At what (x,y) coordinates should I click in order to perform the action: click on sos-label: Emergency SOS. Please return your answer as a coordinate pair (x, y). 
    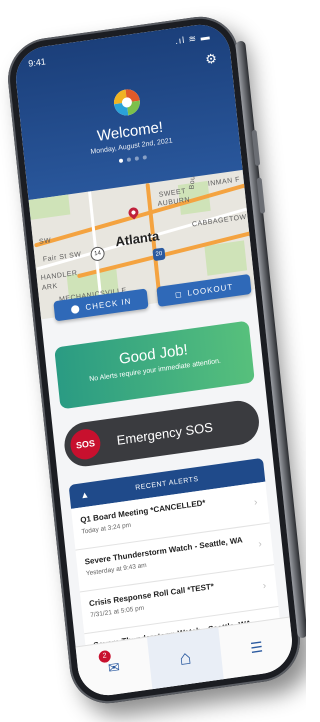
    Looking at the image, I should click on (164, 433).